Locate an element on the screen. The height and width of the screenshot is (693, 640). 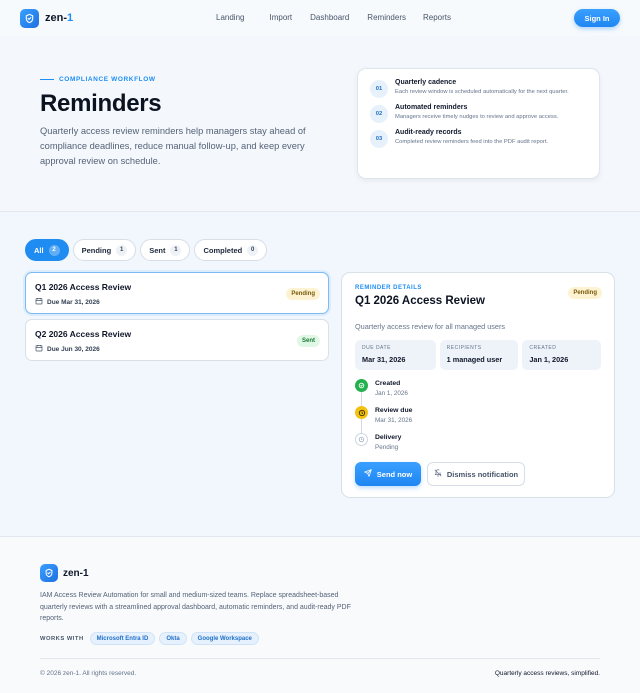
timeline-item: Review due Mar 31, 2026 is located at coordinates (478, 419).